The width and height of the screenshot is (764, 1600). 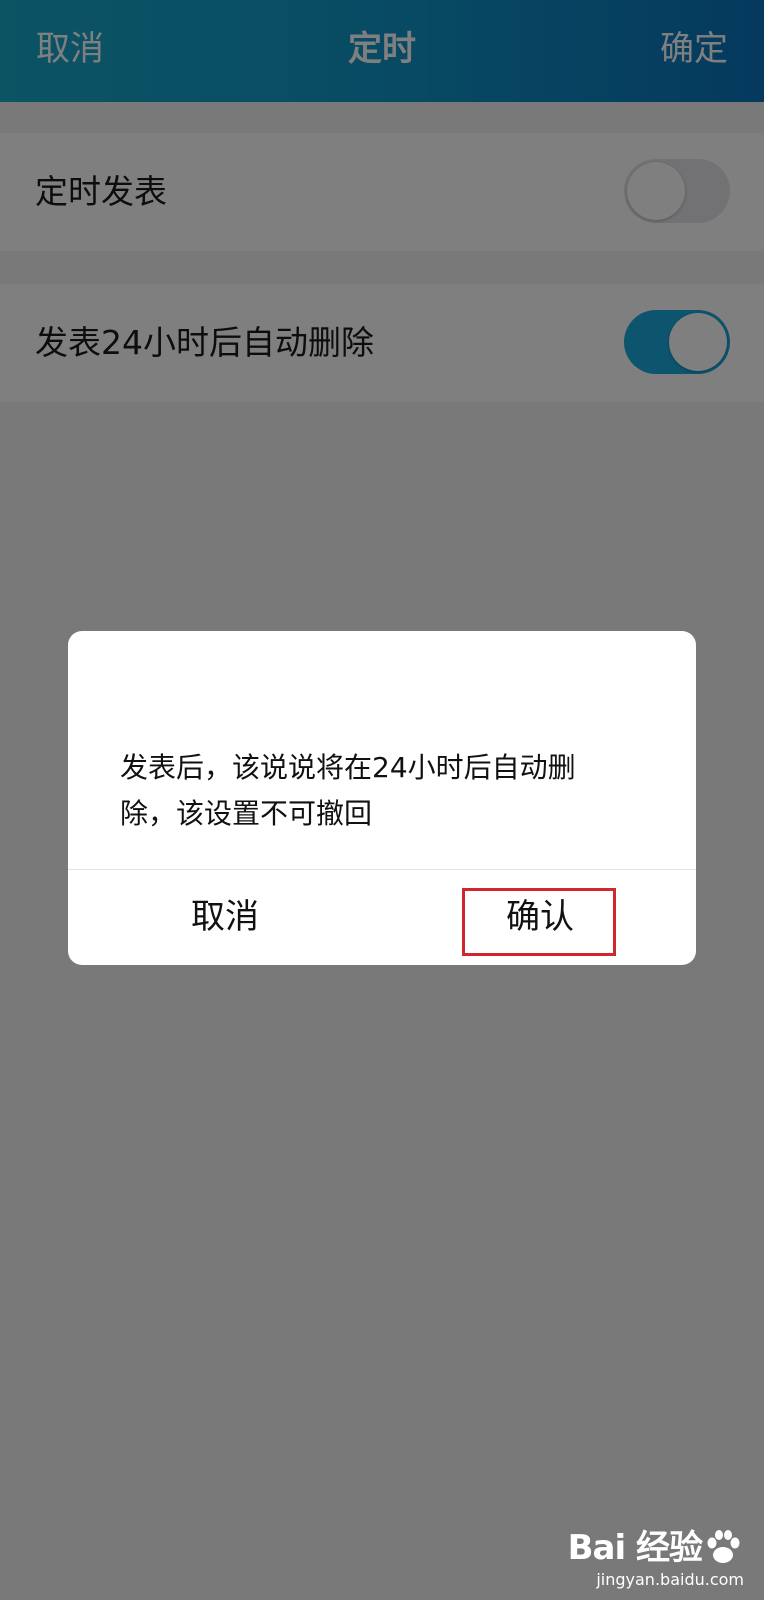 I want to click on dialog-cancel-button: 取消, so click(x=225, y=917).